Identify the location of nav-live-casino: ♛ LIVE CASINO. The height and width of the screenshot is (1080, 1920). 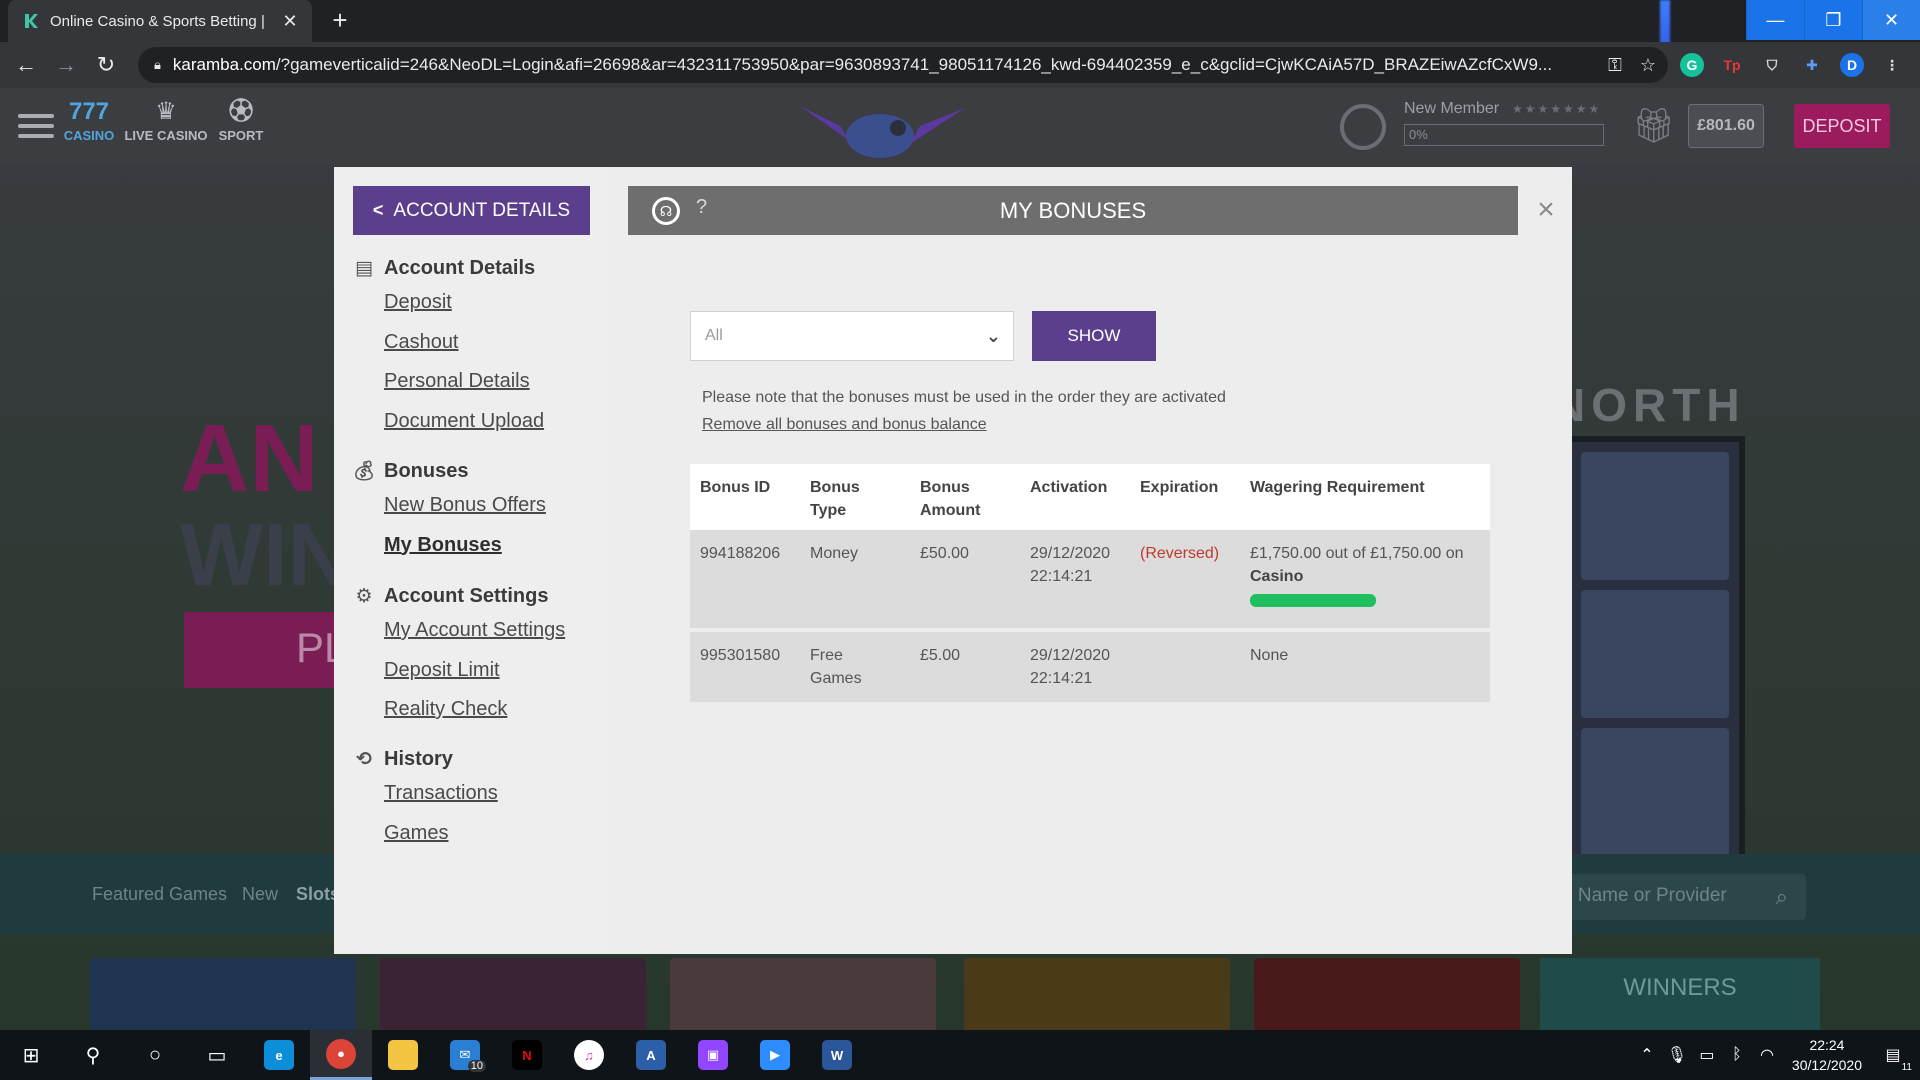
(166, 119).